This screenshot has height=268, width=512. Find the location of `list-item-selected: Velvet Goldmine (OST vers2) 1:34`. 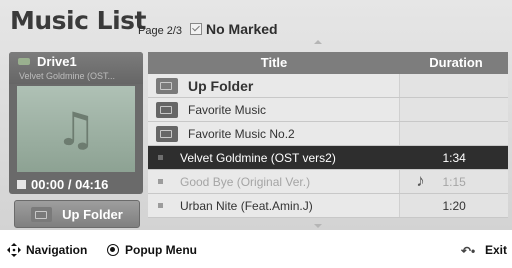

list-item-selected: Velvet Goldmine (OST vers2) 1:34 is located at coordinates (328, 158).